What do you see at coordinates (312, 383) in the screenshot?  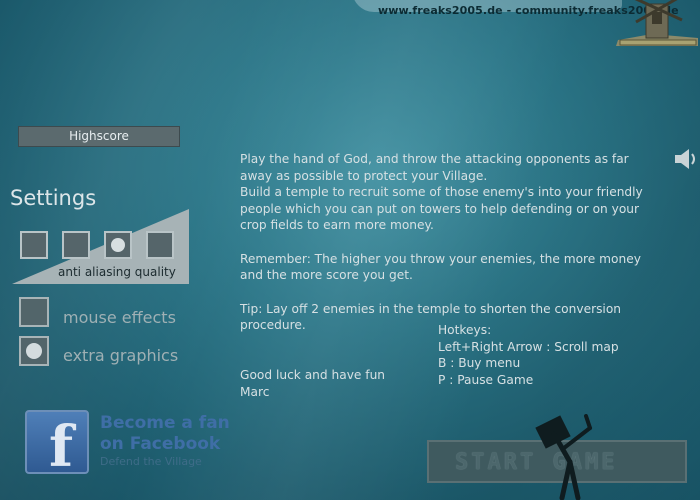 I see `signoff: Good luck and have fun Marc` at bounding box center [312, 383].